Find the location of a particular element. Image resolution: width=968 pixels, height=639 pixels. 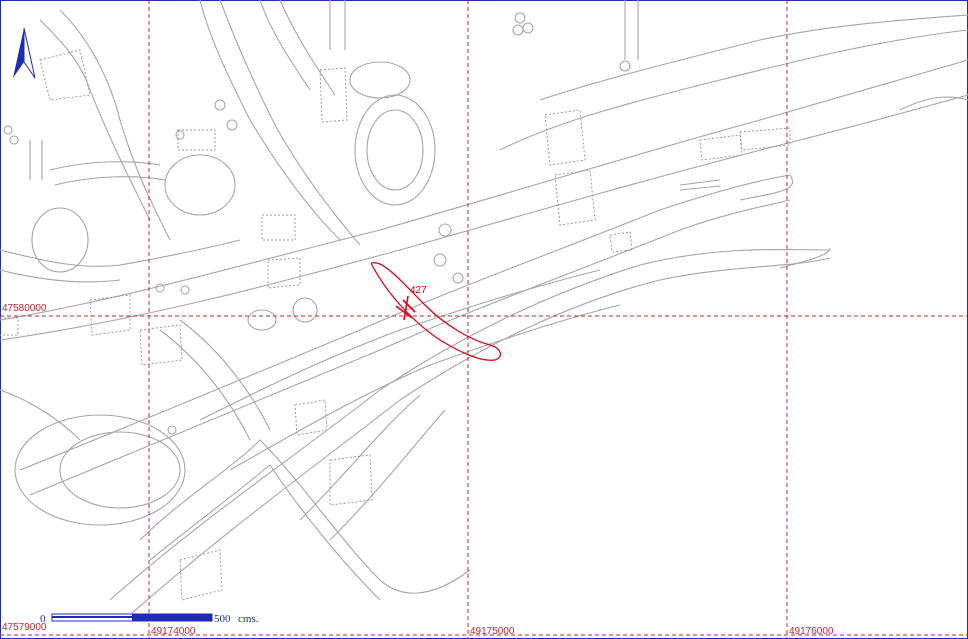

feature-427-label: 427 is located at coordinates (418, 290).